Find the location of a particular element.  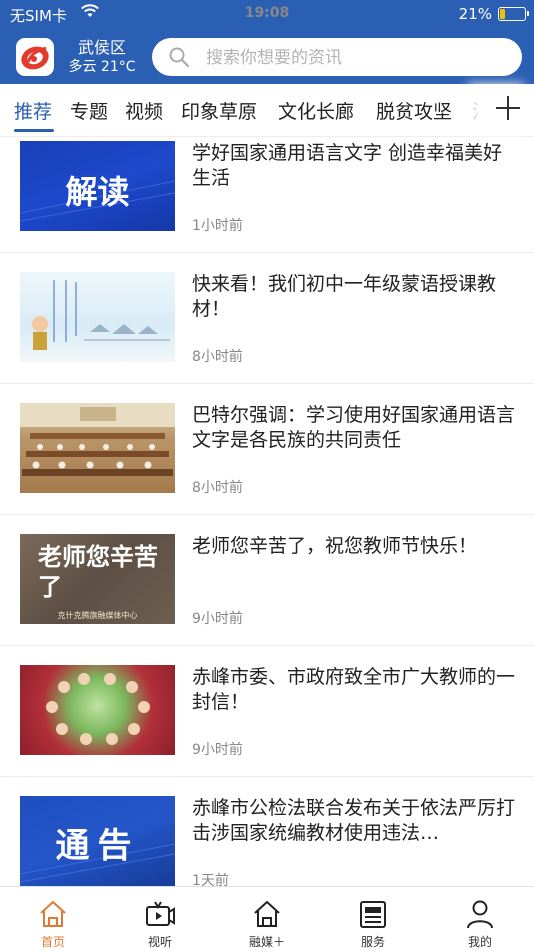

nav-home: 首页 is located at coordinates (53, 919).